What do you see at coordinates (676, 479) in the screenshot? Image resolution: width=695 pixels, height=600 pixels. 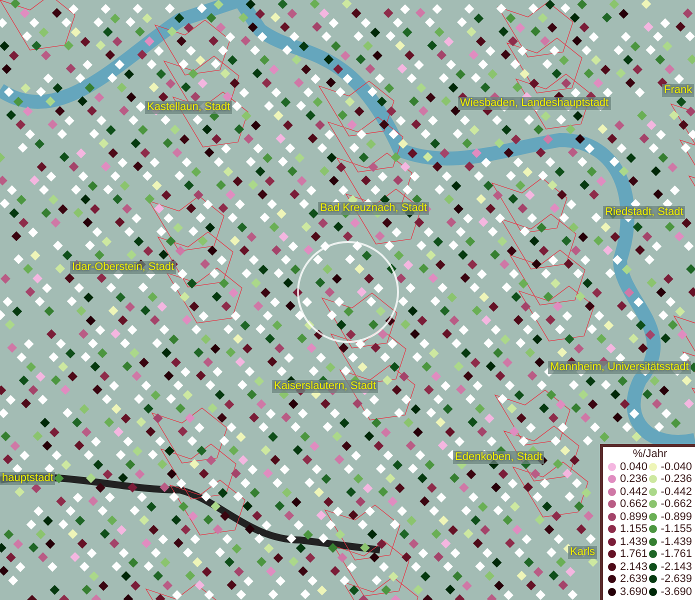 I see `legend-value: -0.236` at bounding box center [676, 479].